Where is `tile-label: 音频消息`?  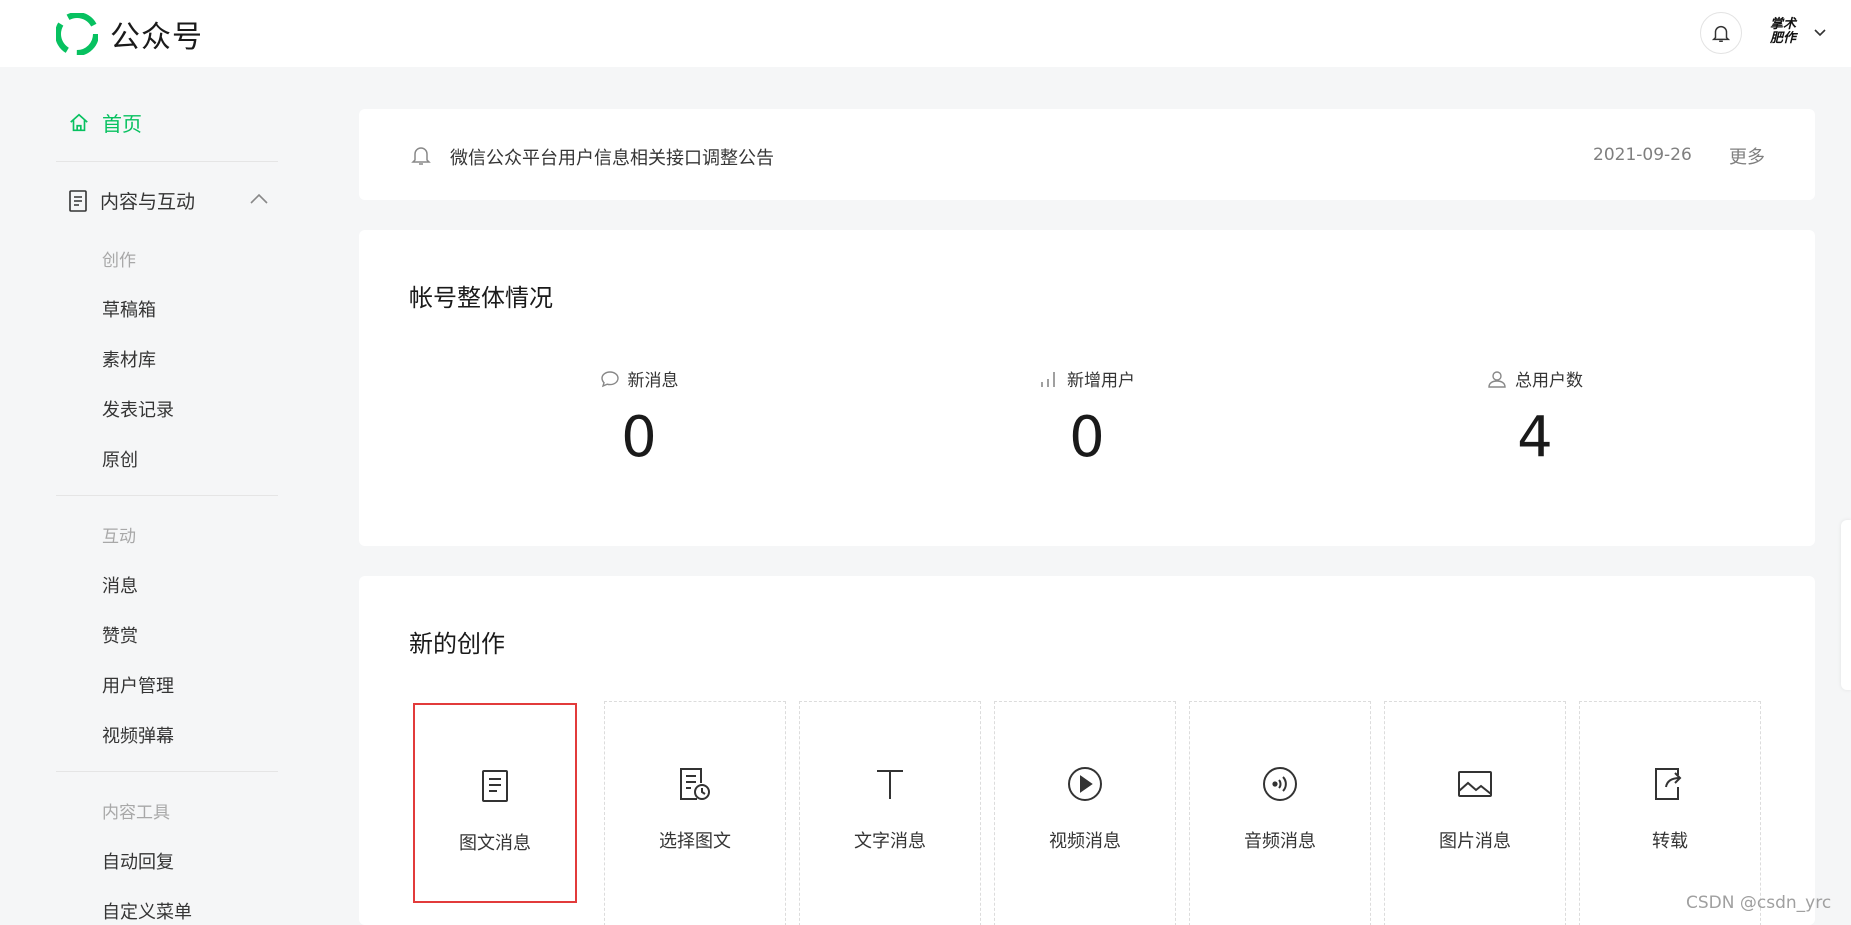
tile-label: 音频消息 is located at coordinates (1280, 841).